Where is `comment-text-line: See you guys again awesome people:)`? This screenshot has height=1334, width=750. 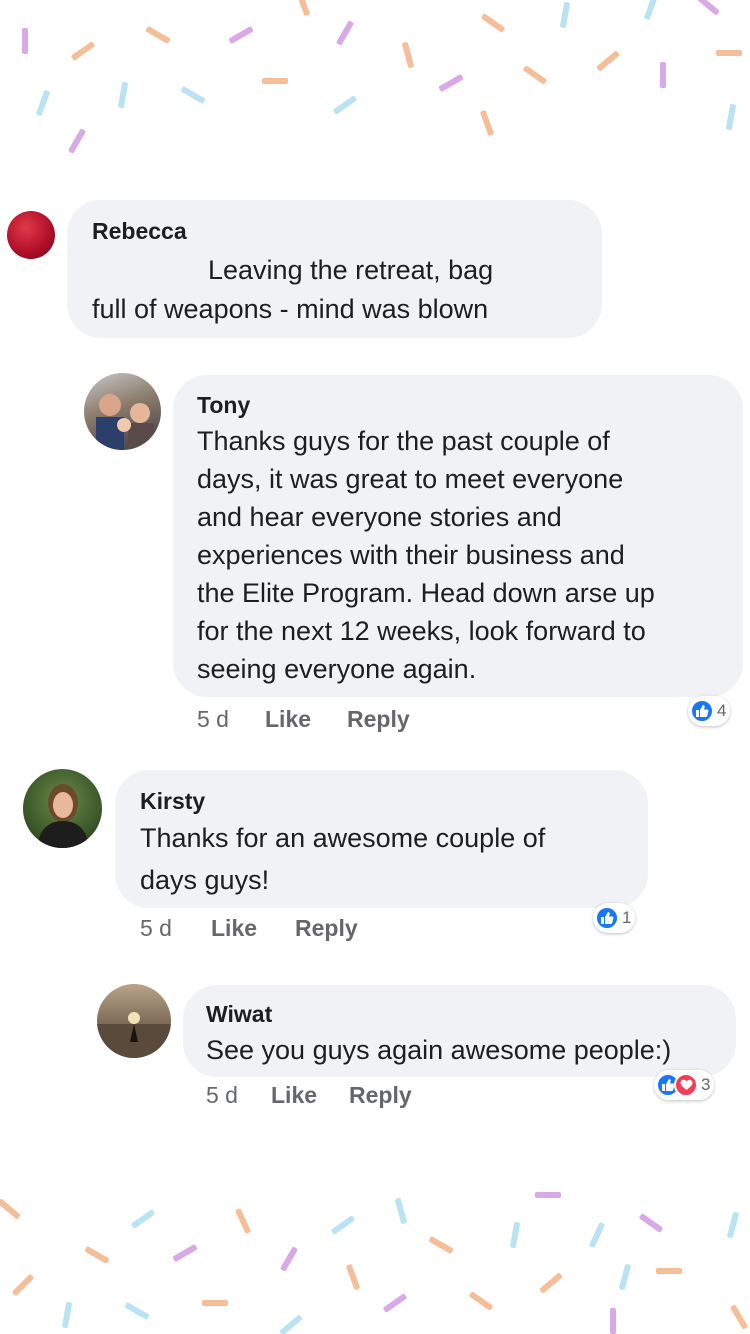
comment-text-line: See you guys again awesome people:) is located at coordinates (439, 1050).